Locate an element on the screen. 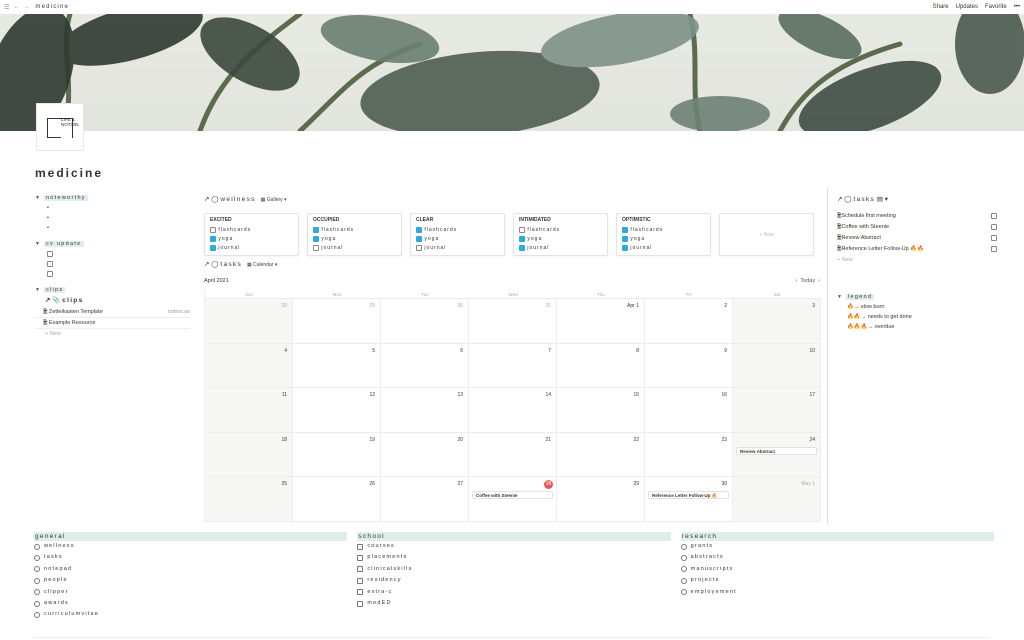  new-card-button: + New is located at coordinates (766, 234).